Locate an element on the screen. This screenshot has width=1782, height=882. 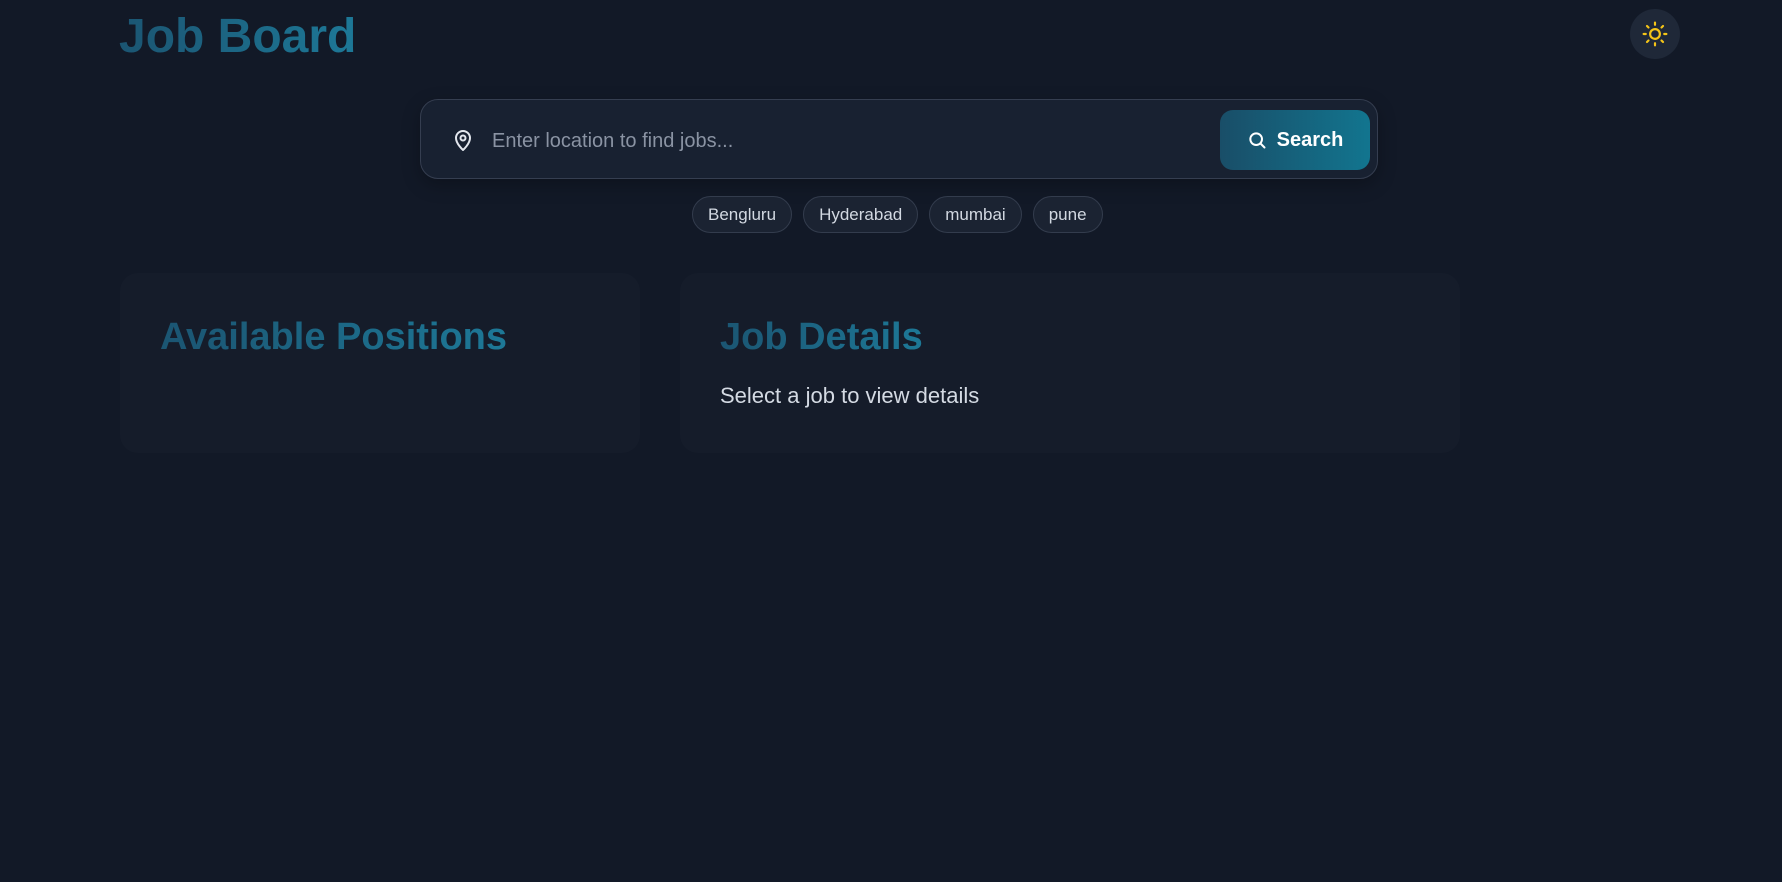
search-button: Search is located at coordinates (1295, 140).